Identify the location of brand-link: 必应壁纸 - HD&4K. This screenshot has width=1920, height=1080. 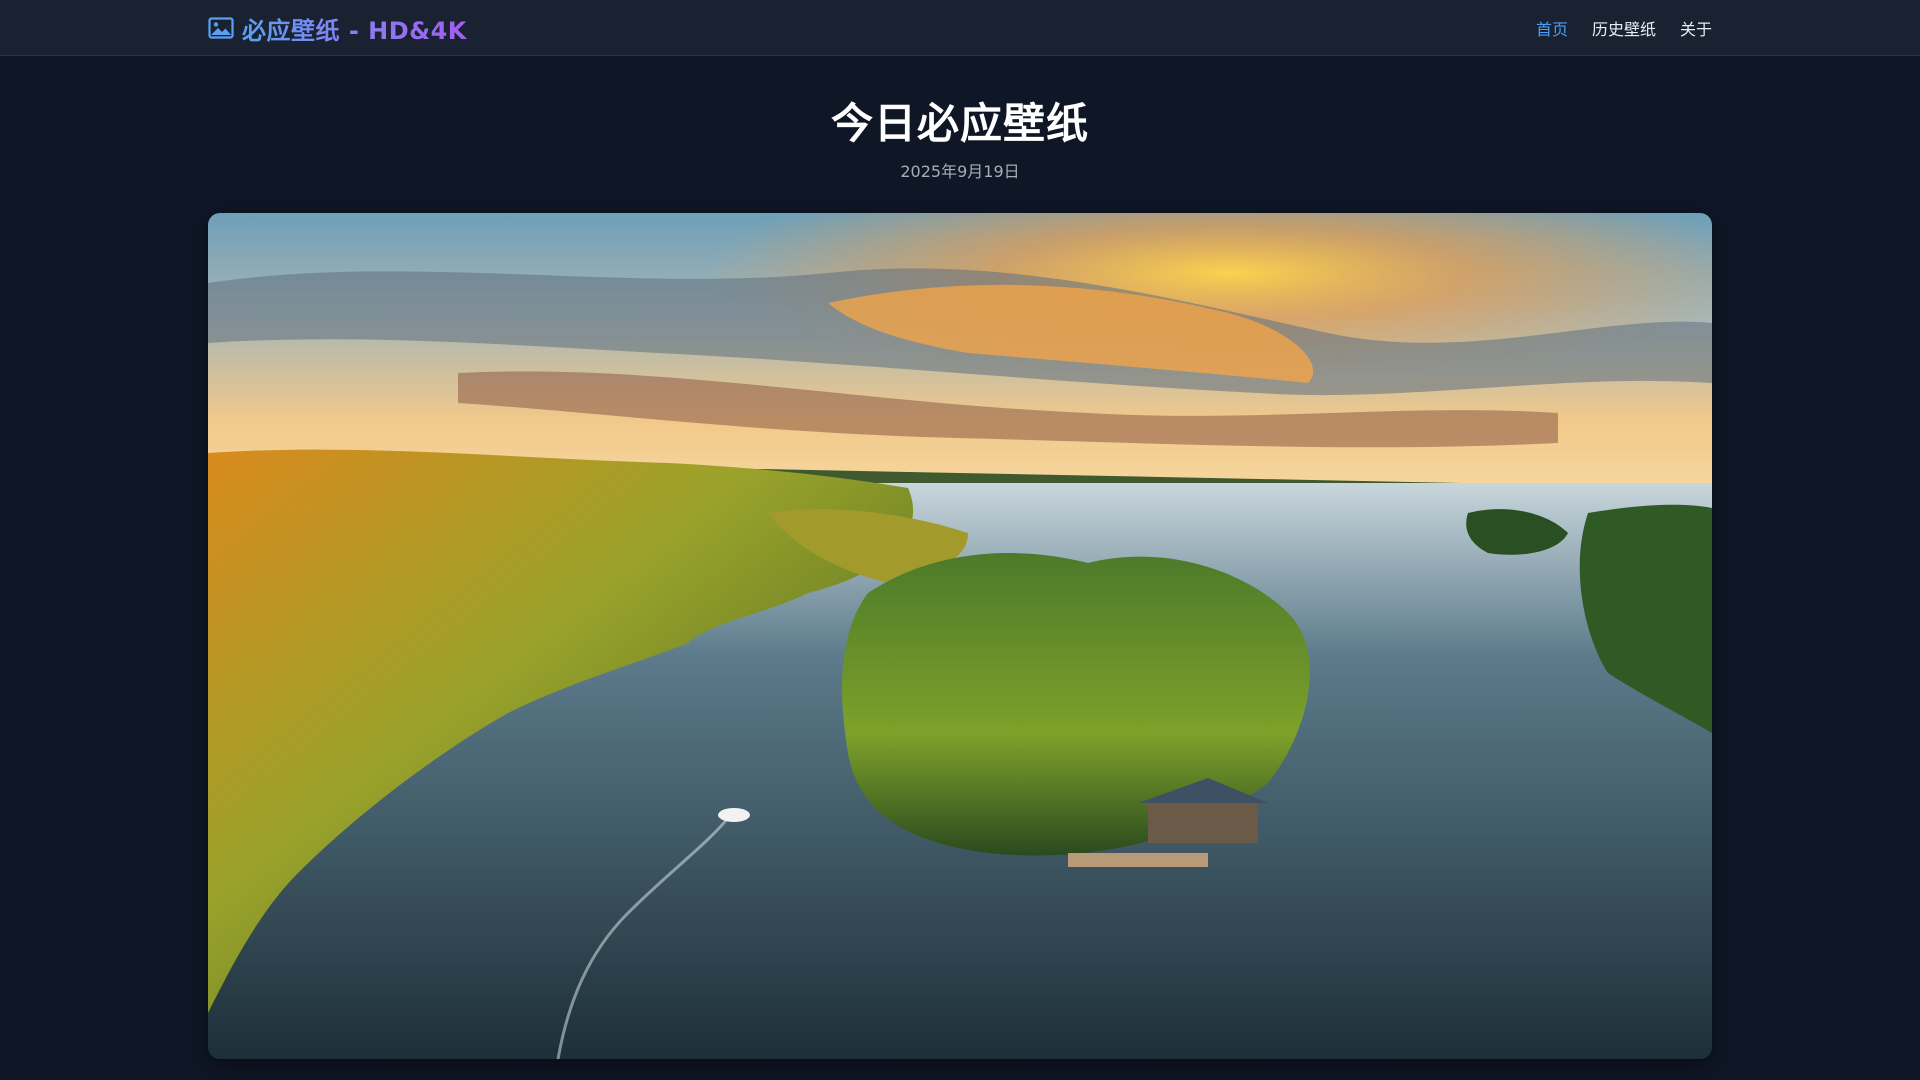
(337, 28).